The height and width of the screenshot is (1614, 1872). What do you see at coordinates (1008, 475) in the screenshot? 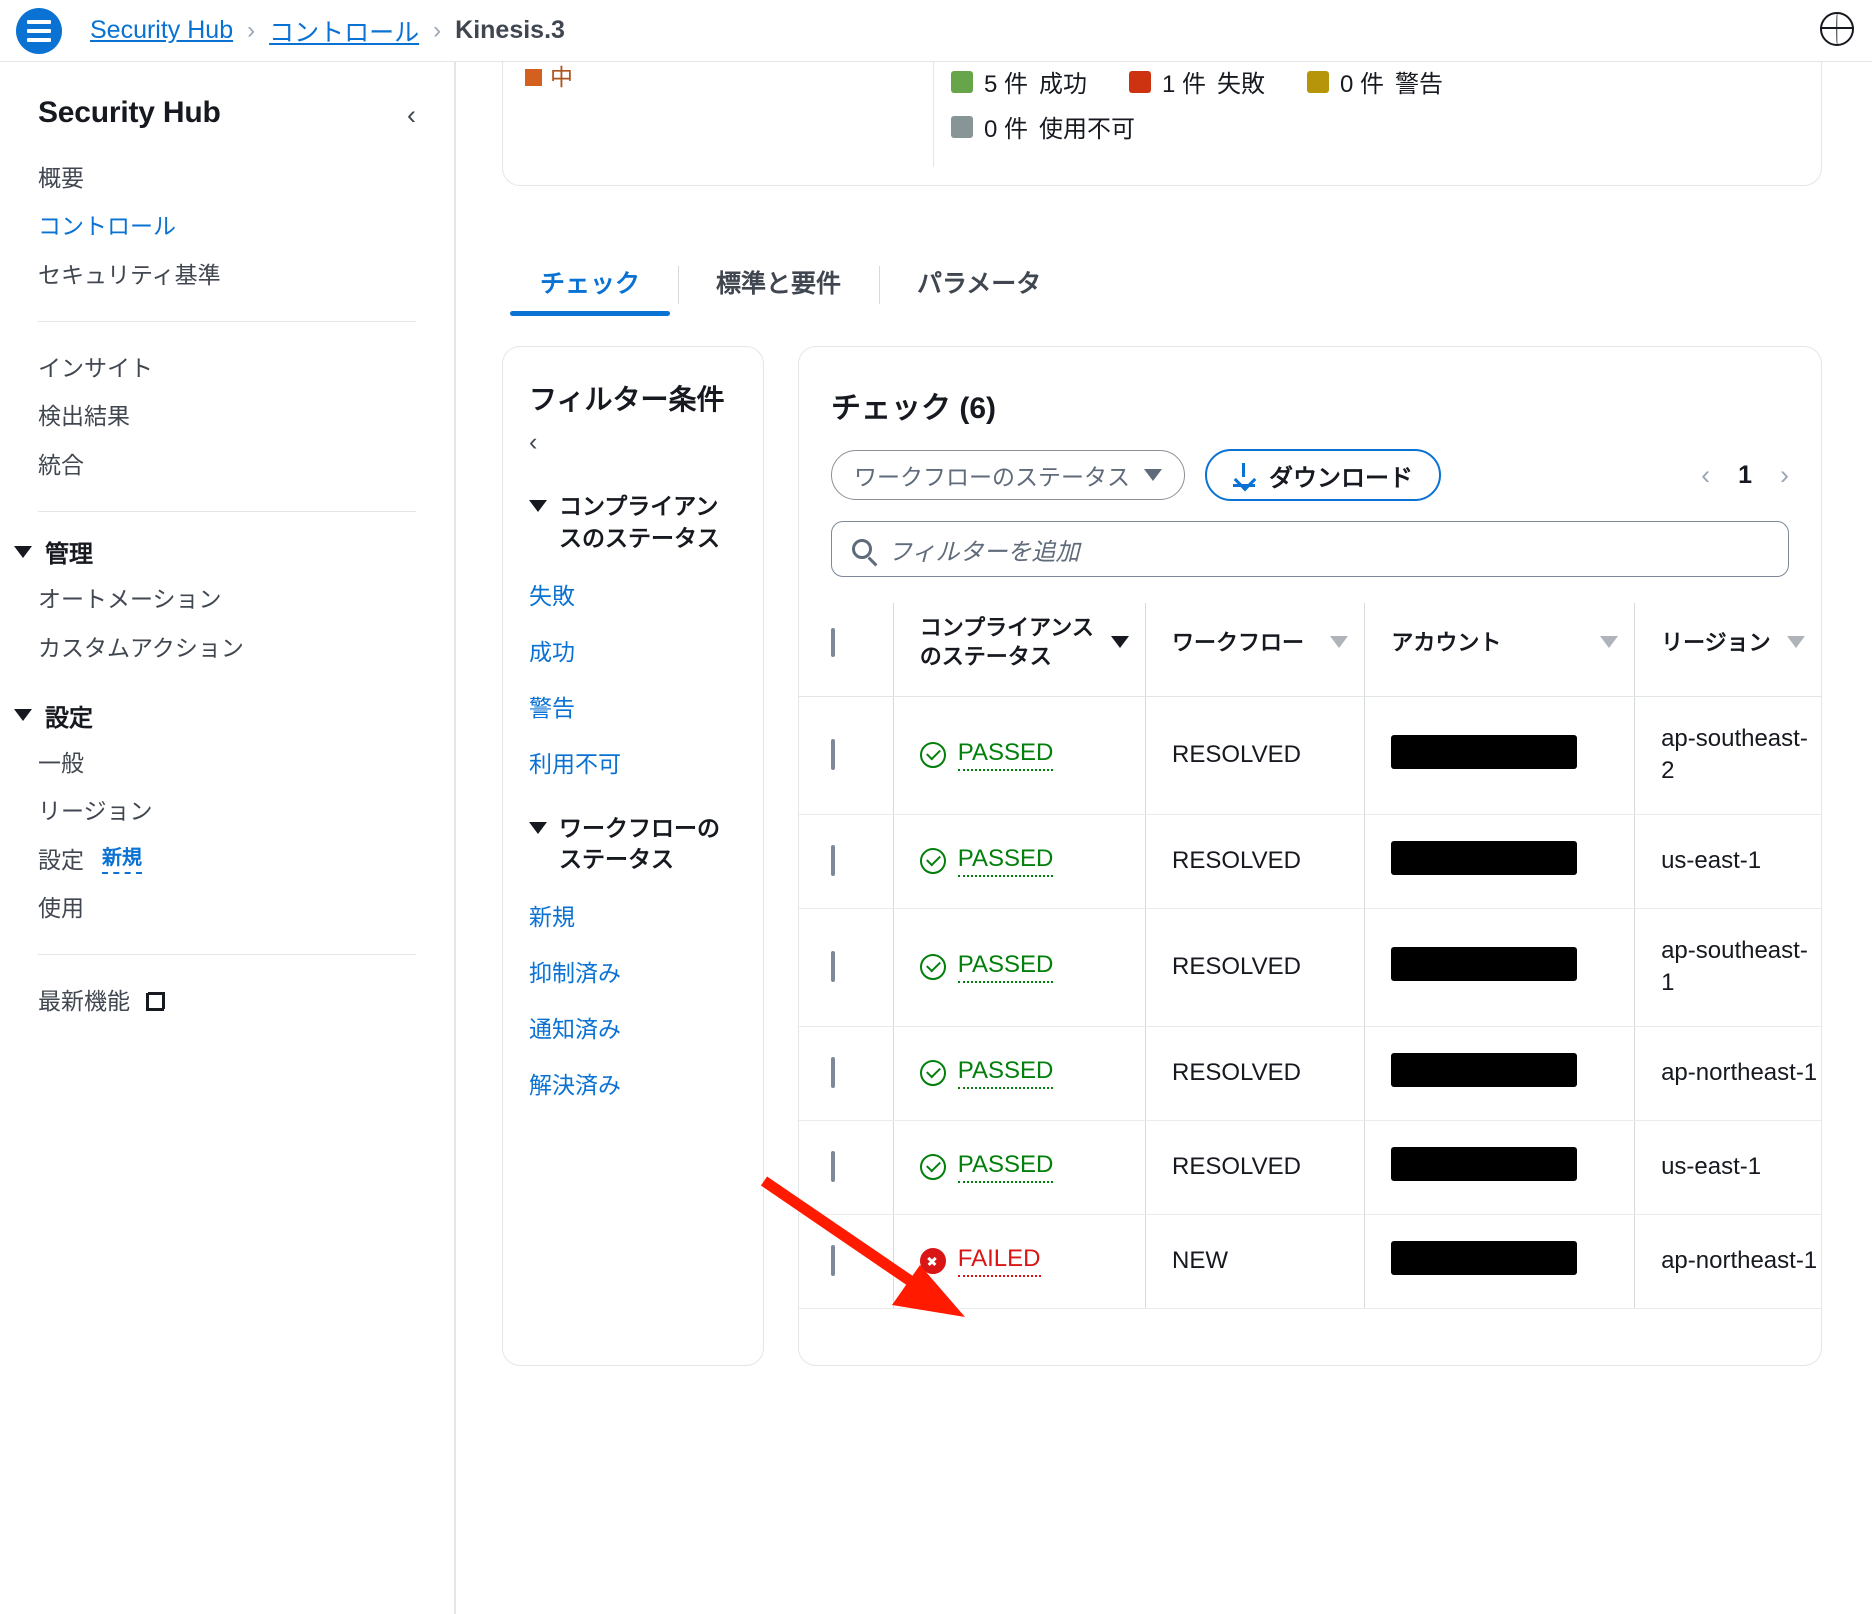
I see `workflow-status-select: ワークフローのステータス` at bounding box center [1008, 475].